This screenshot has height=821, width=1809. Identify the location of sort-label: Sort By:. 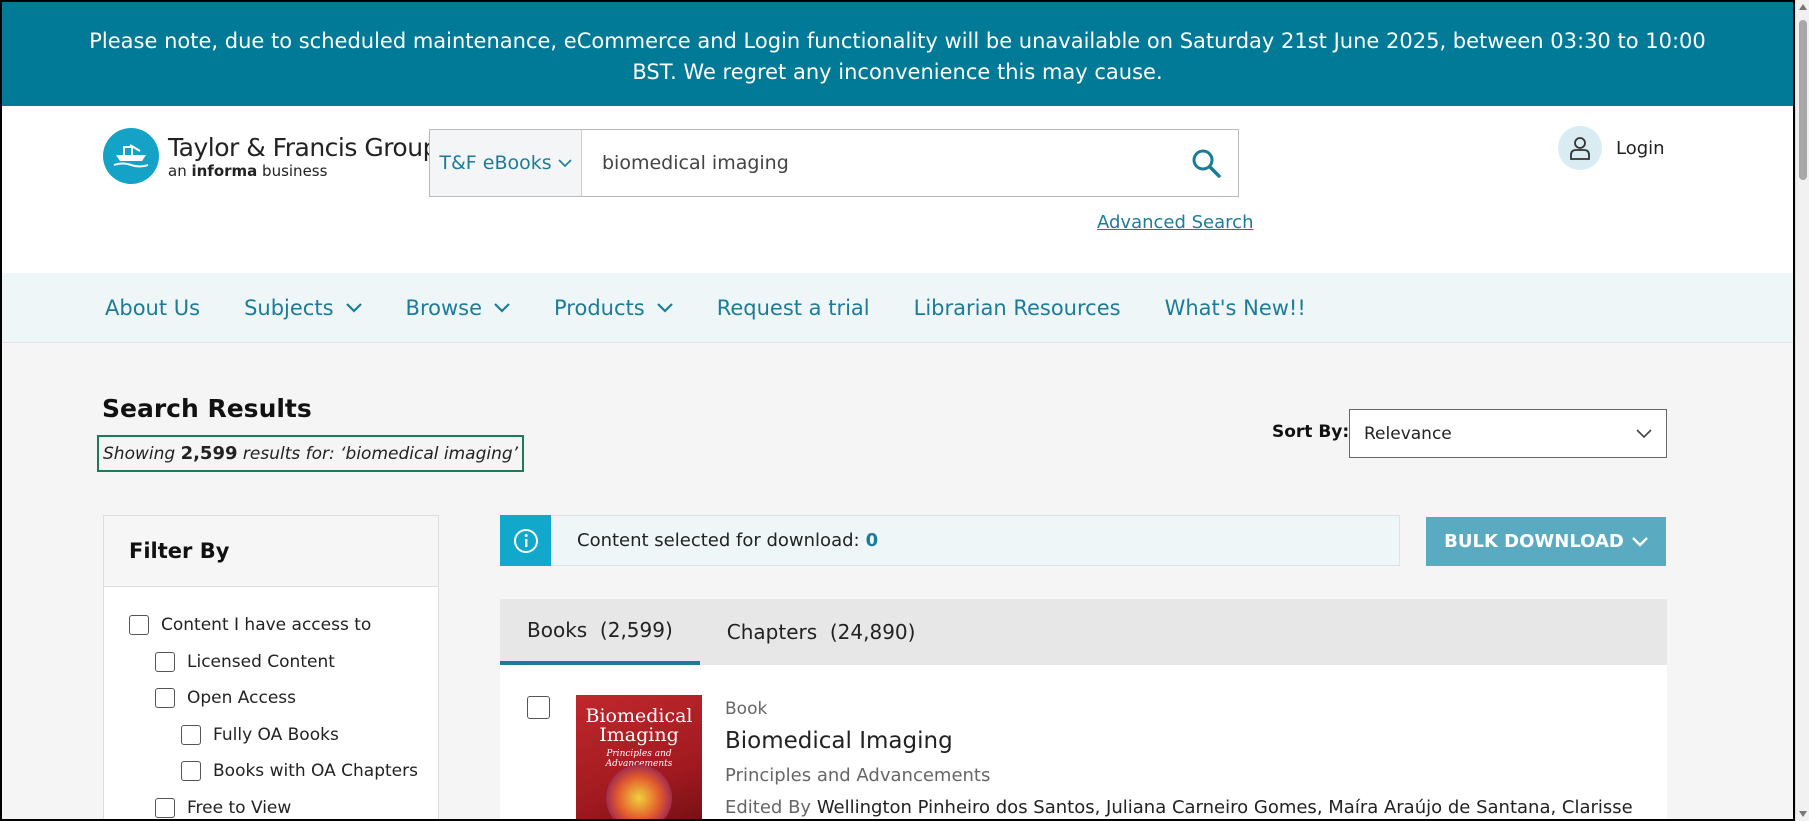
(1311, 432).